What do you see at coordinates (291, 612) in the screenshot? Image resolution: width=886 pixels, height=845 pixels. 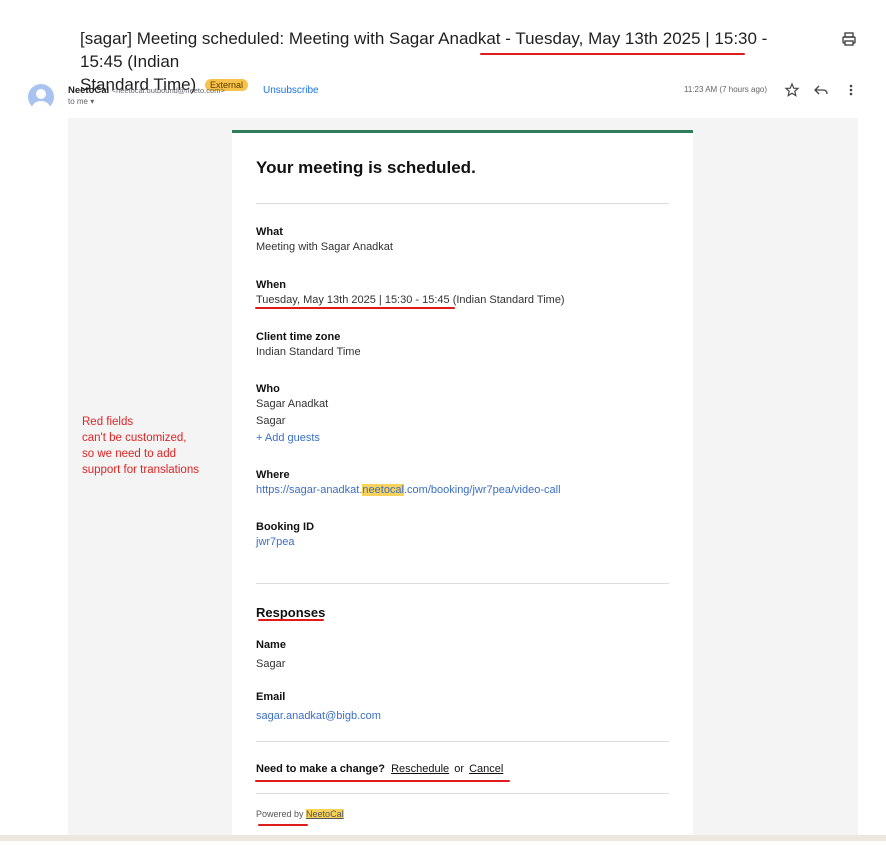 I see `responses-heading: Responses` at bounding box center [291, 612].